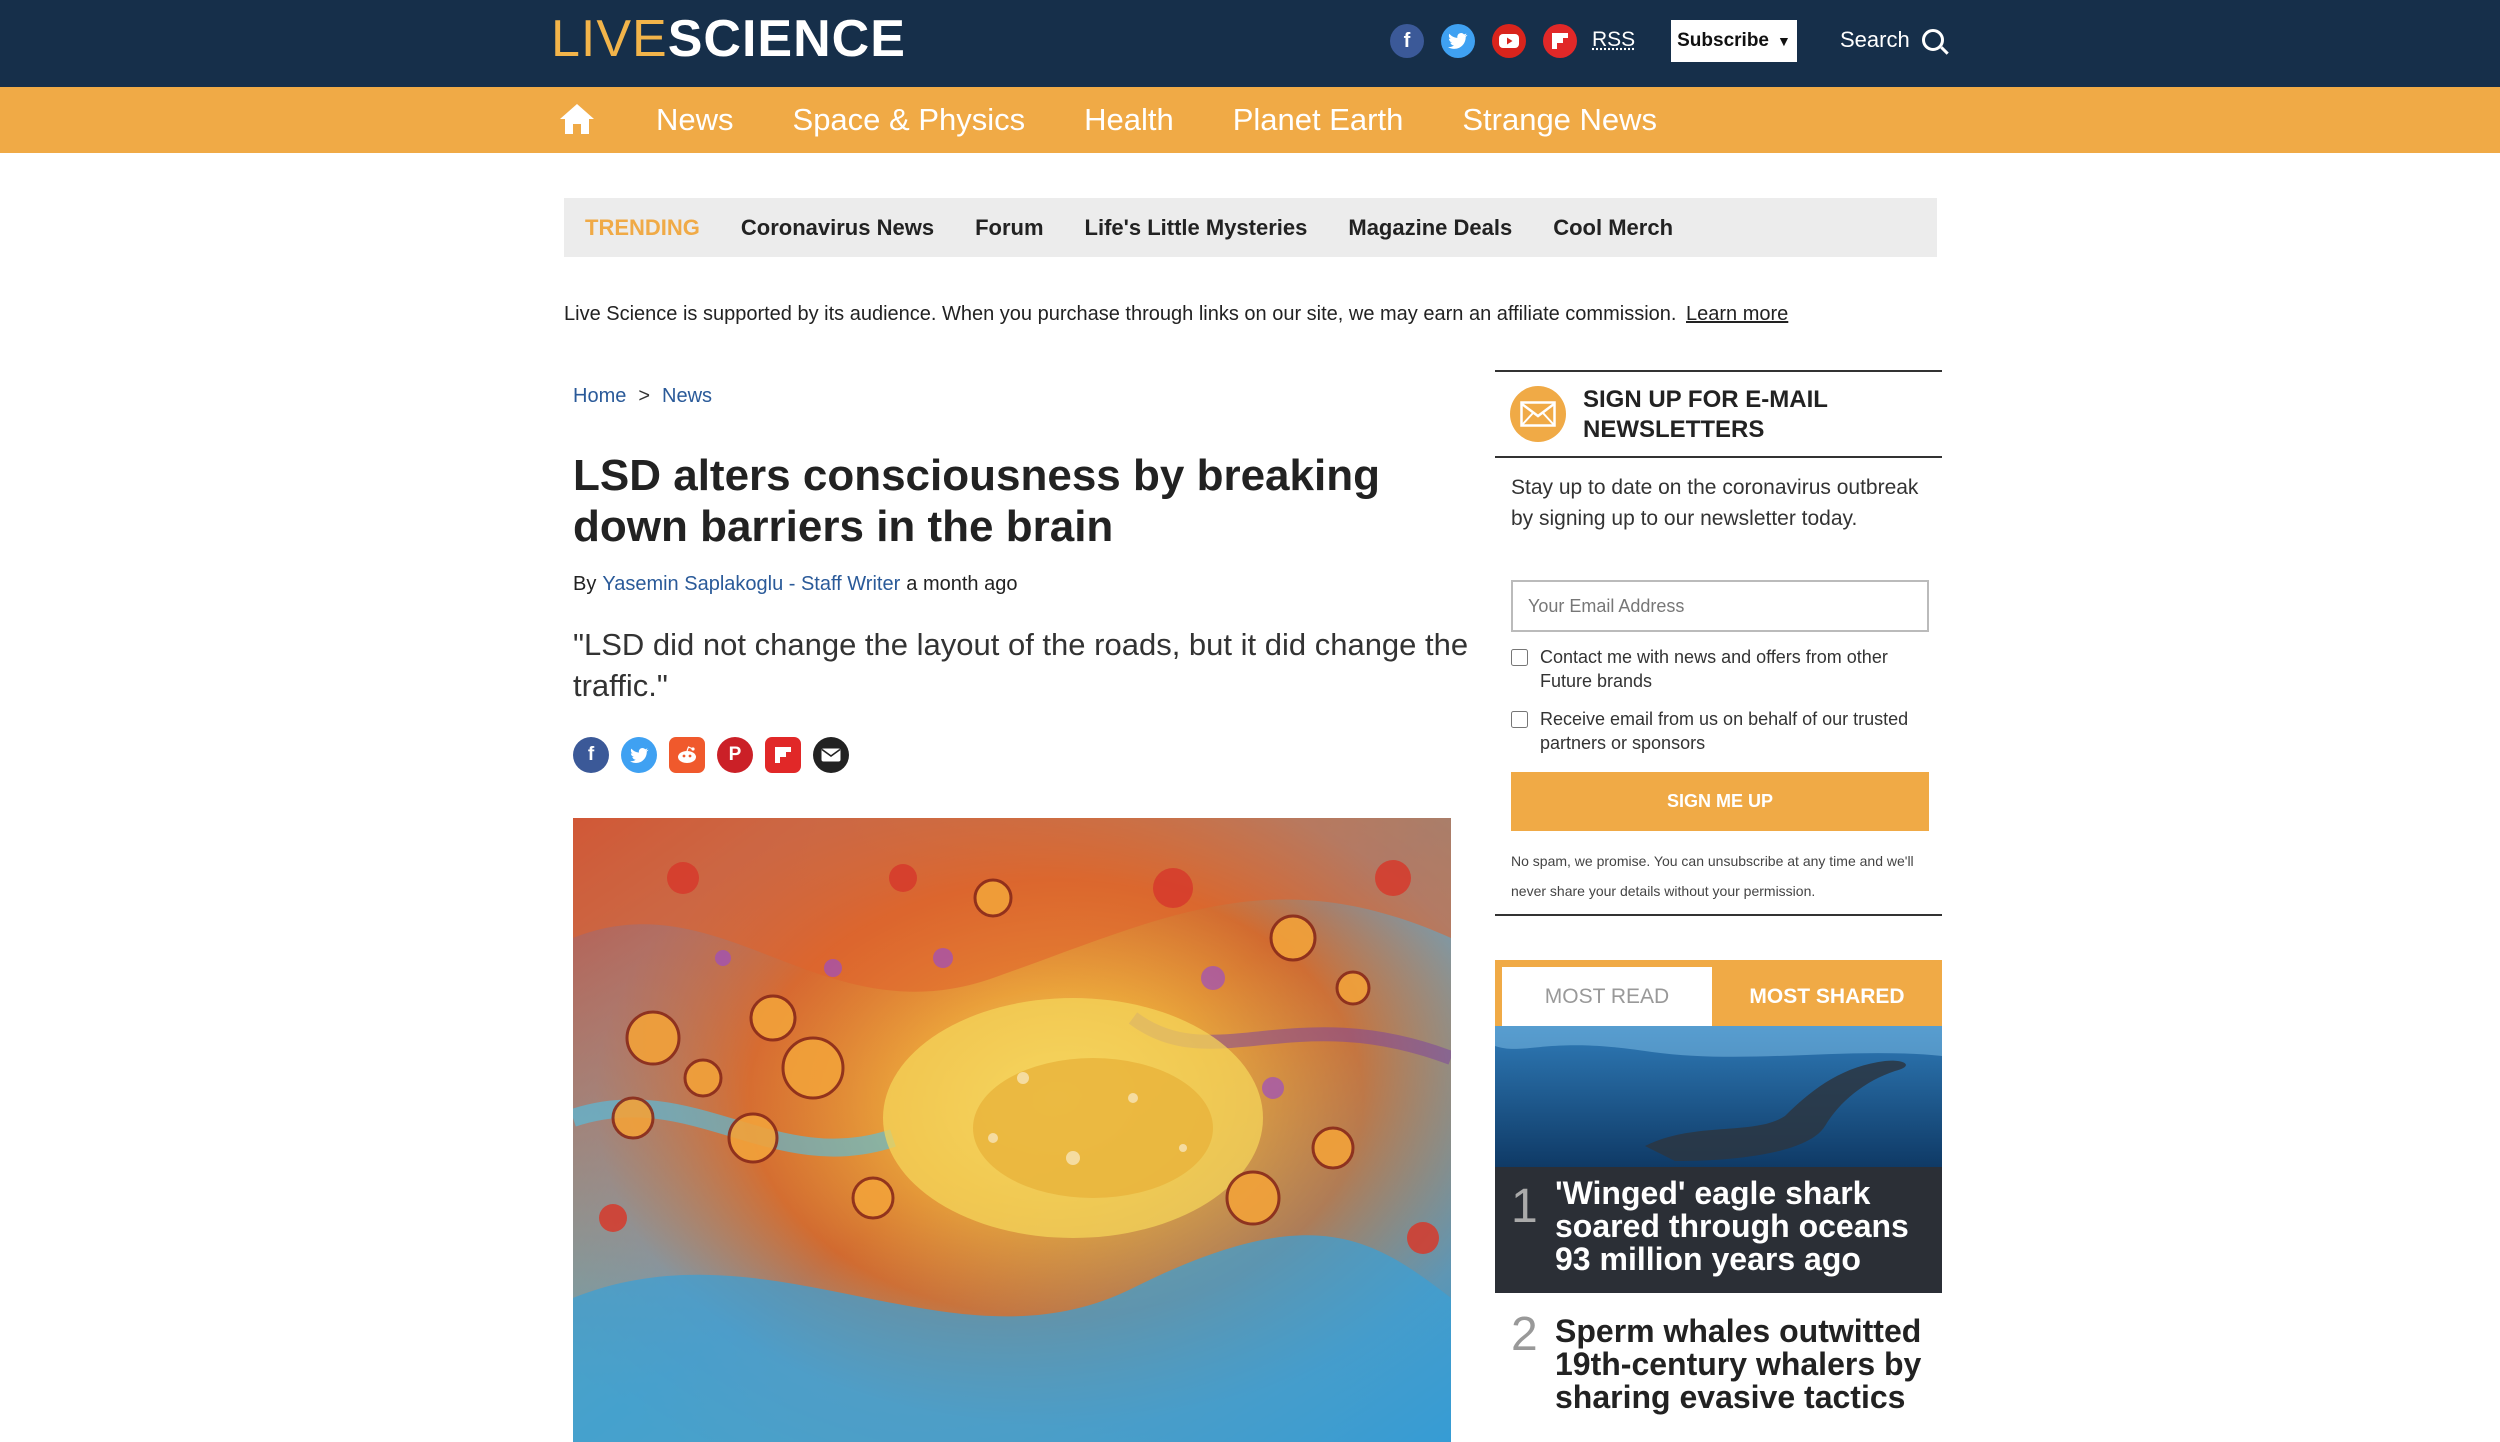 The width and height of the screenshot is (2500, 1442). Describe the element at coordinates (1483, 41) in the screenshot. I see `header-social-links: f` at that location.